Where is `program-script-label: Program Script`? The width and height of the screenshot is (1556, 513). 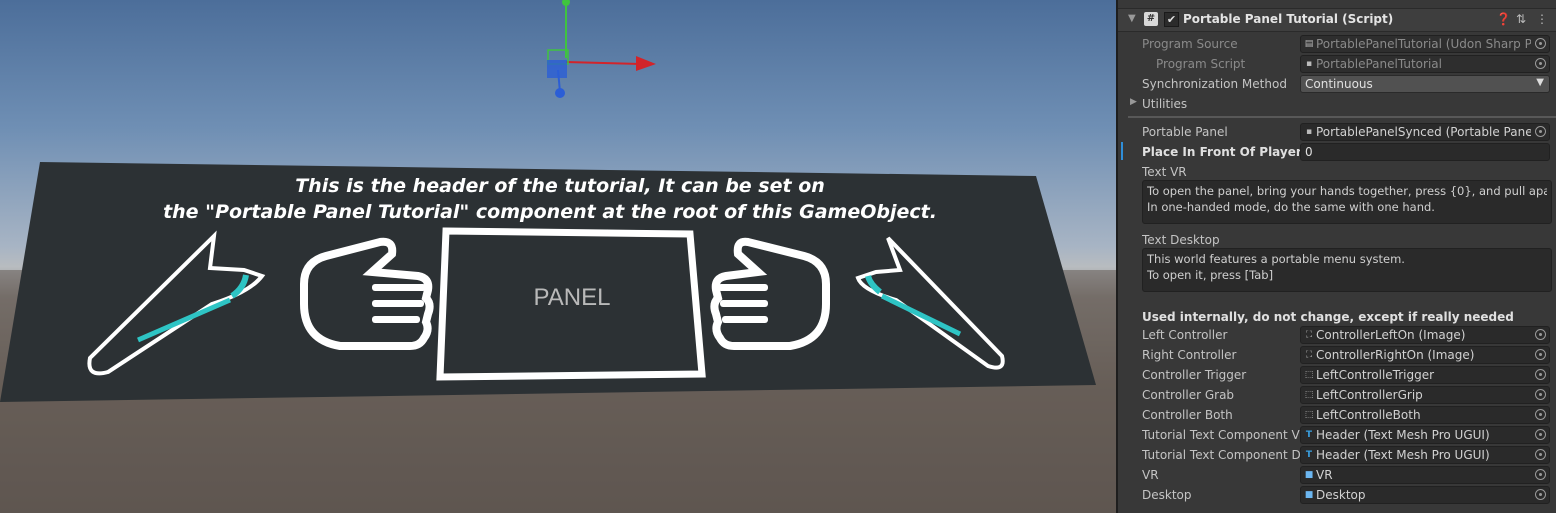
program-script-label: Program Script is located at coordinates (1201, 64).